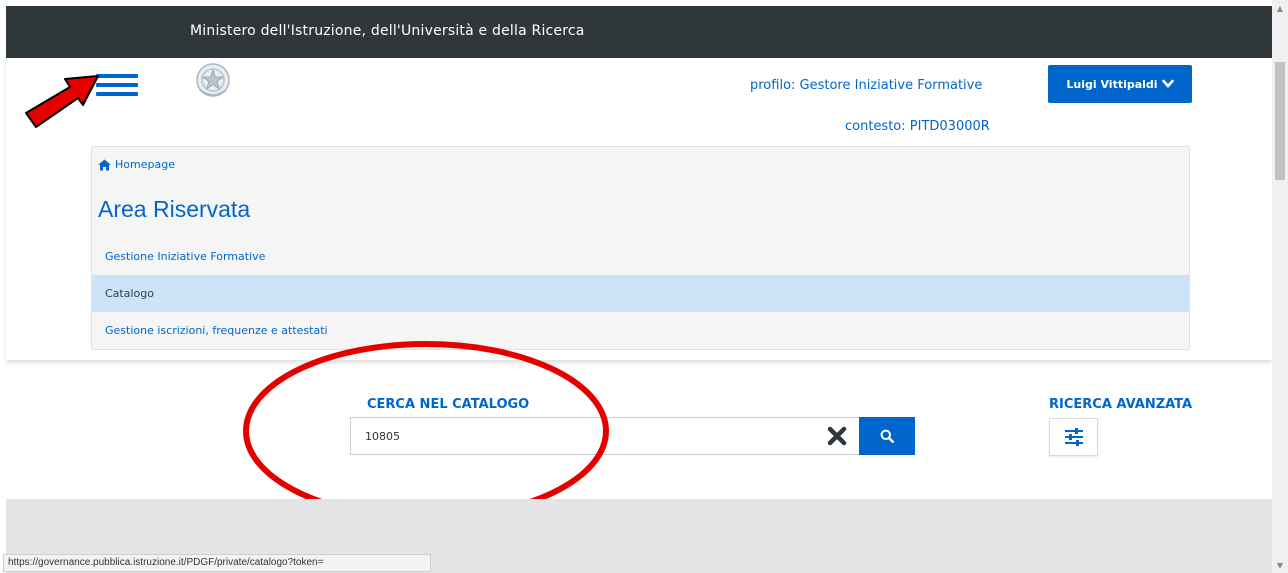  I want to click on nav-item-gestione-iniziative: Gestione Iniziative Formative, so click(640, 256).